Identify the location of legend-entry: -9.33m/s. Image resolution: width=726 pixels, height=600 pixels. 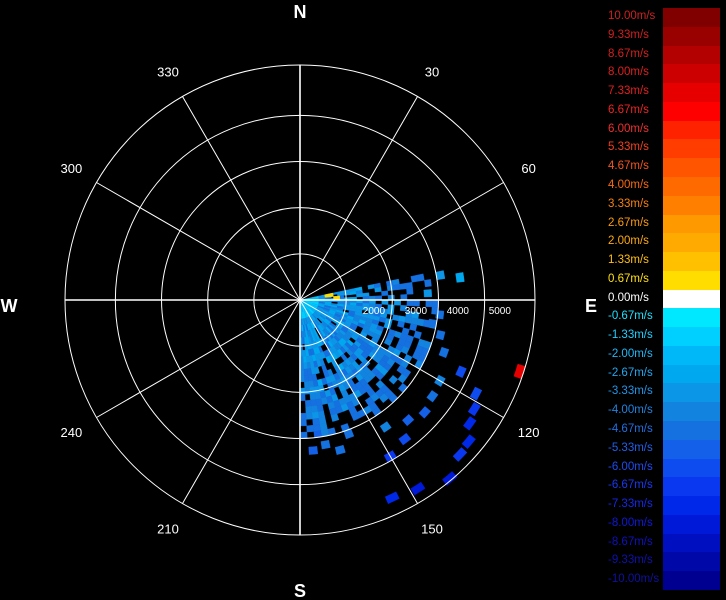
(663, 562).